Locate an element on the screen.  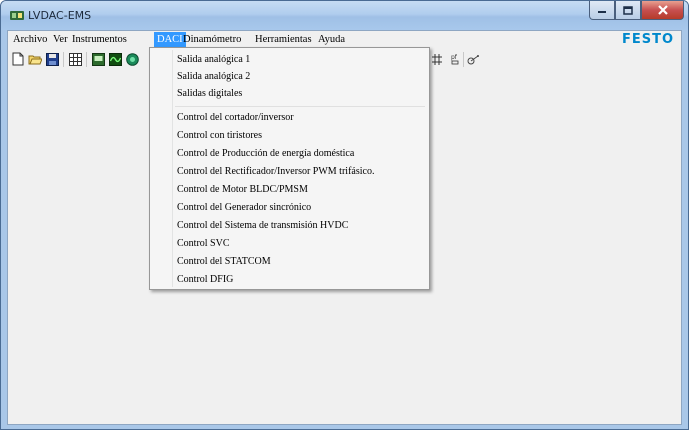
grid-table-icon is located at coordinates (75, 59).